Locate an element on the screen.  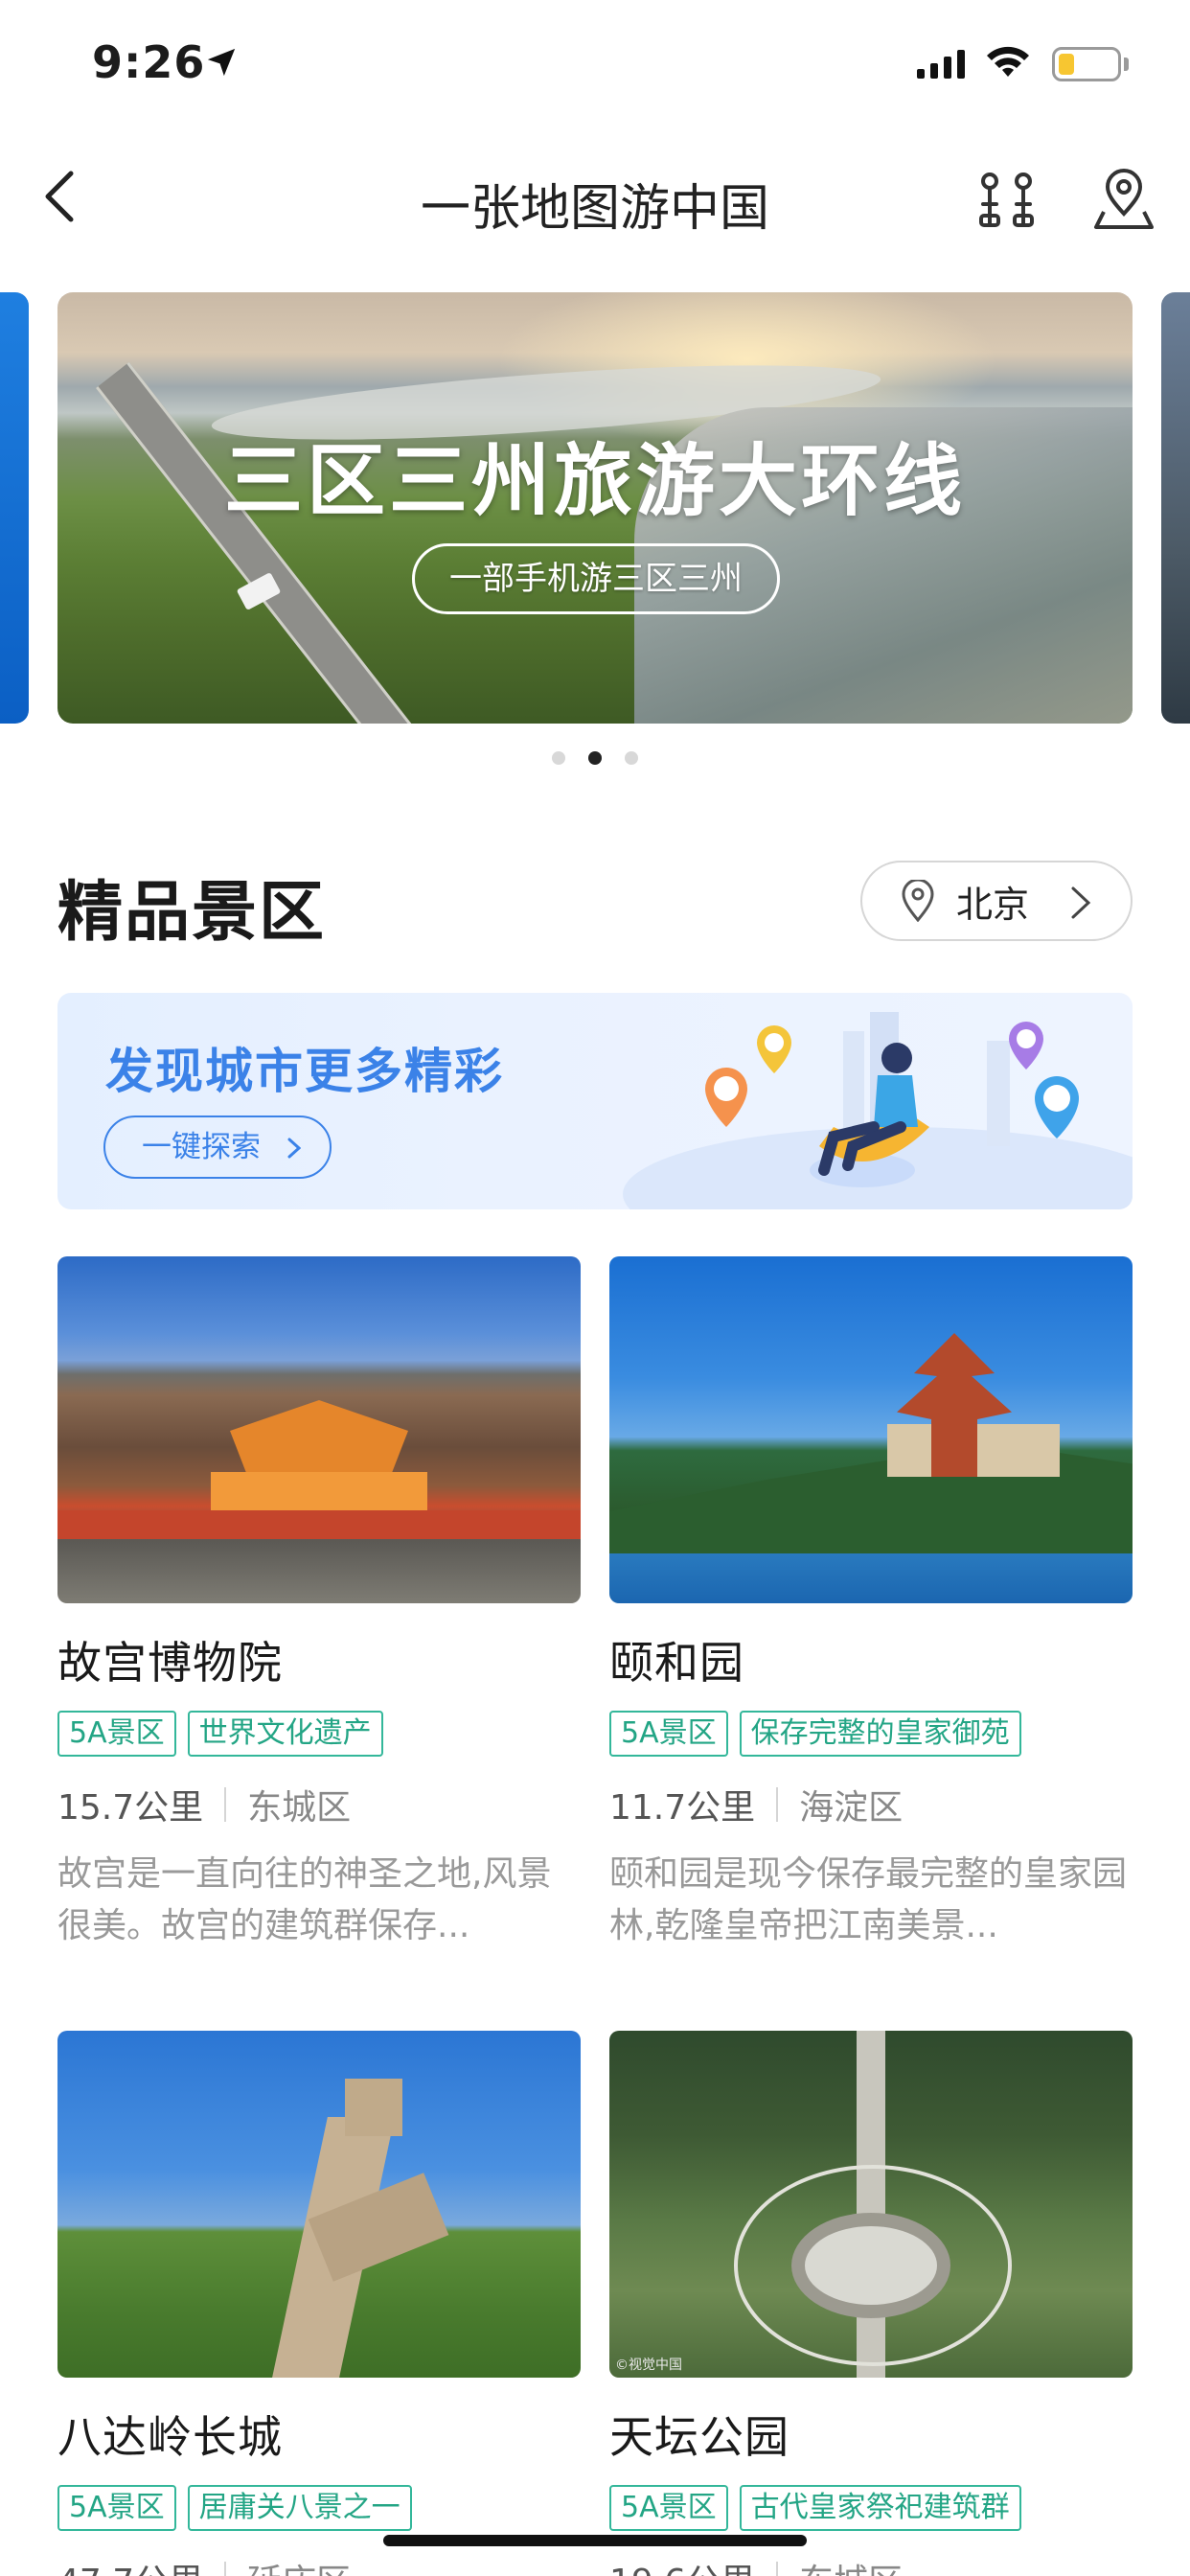
scenic-district: 海淀区 is located at coordinates (852, 1808).